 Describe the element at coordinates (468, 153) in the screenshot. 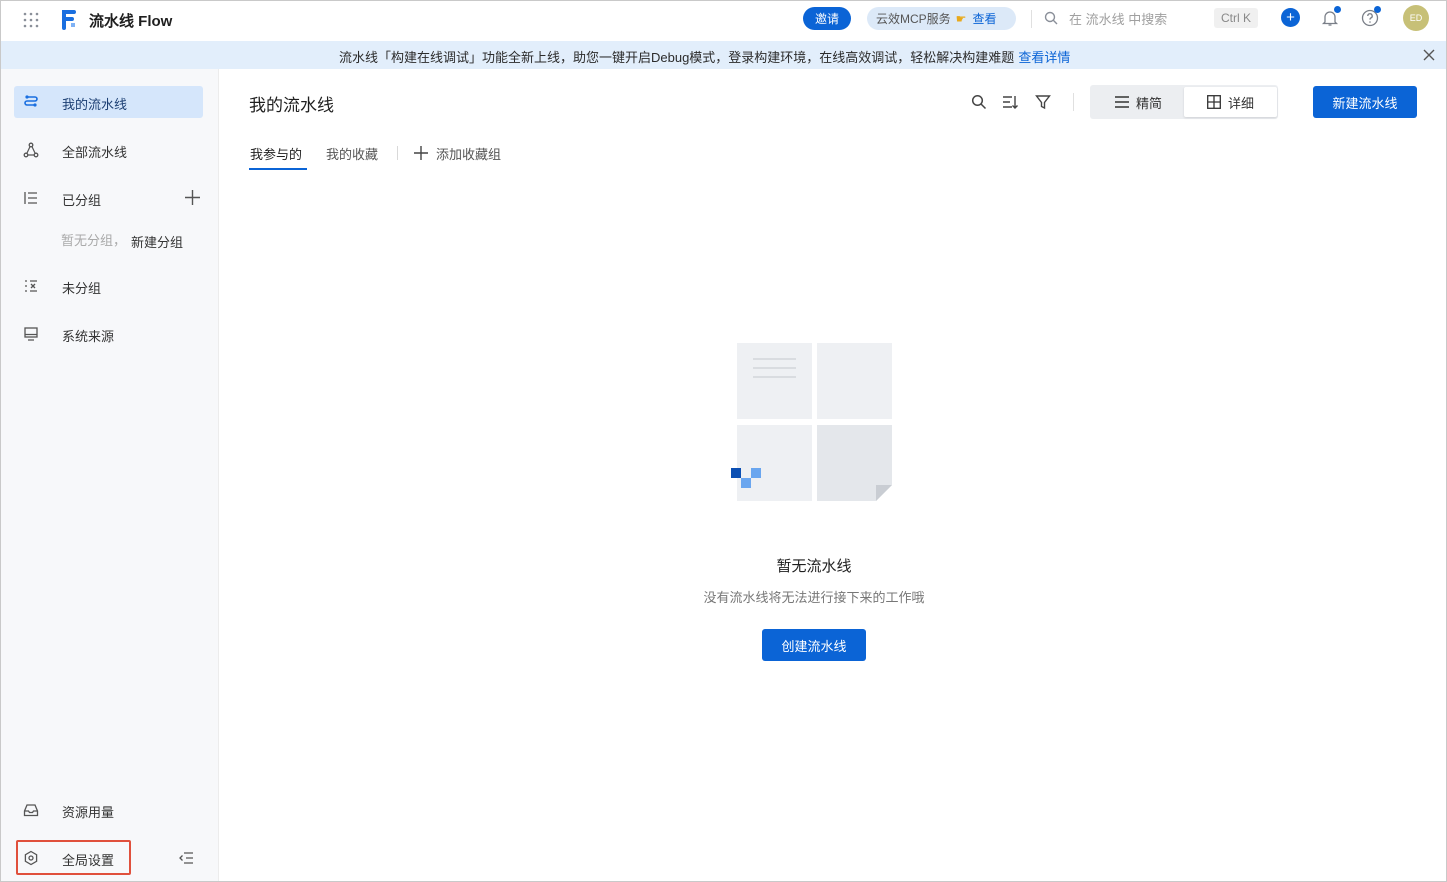

I see `add-favorite-group-button: 添加收藏组` at that location.